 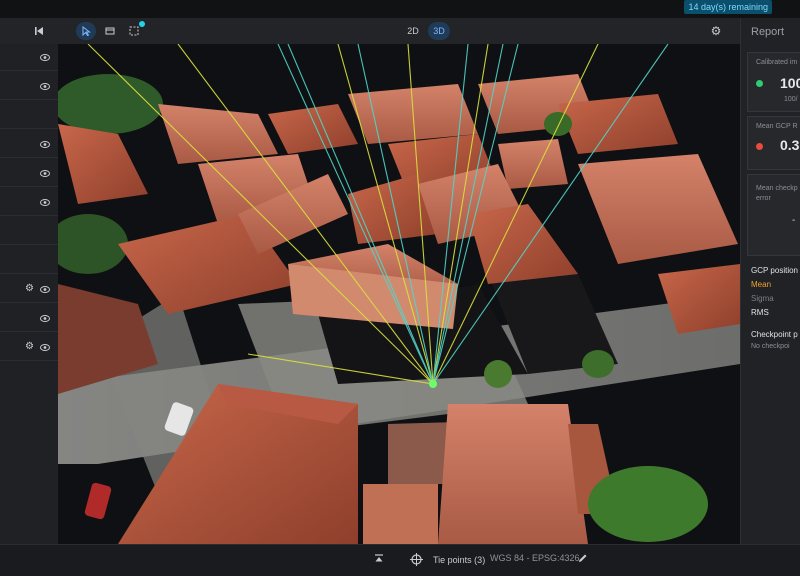 What do you see at coordinates (142, 24) in the screenshot?
I see `notification-dot` at bounding box center [142, 24].